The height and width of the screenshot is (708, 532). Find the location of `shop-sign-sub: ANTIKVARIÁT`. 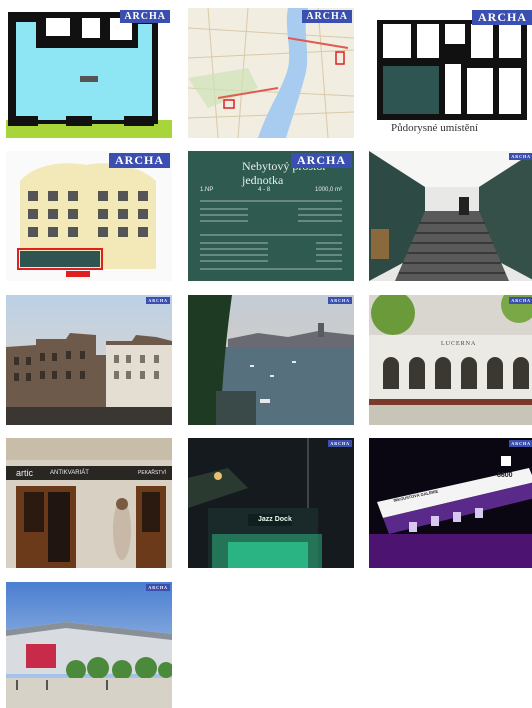

shop-sign-sub: ANTIKVARIÁT is located at coordinates (69, 473).